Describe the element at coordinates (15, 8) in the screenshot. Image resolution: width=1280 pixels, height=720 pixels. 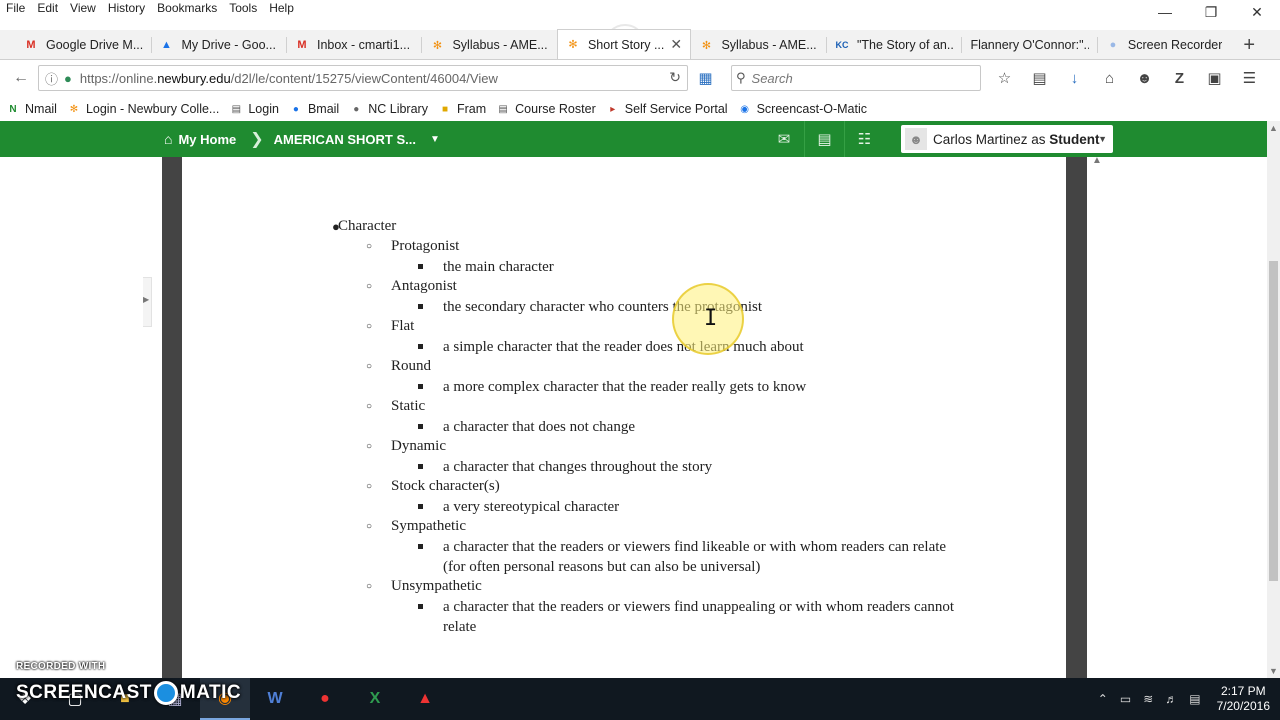
I see `menu-file: File` at that location.